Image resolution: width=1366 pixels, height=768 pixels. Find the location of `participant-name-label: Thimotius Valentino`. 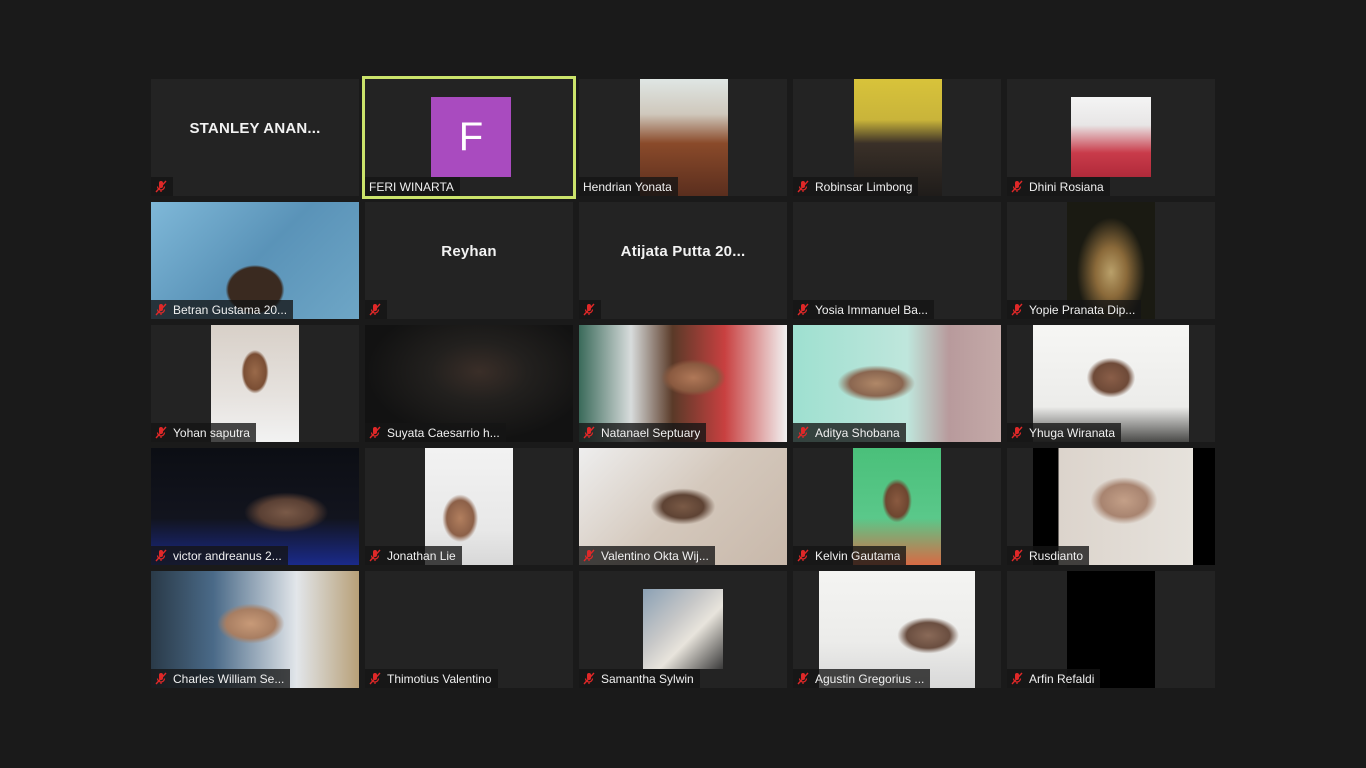

participant-name-label: Thimotius Valentino is located at coordinates (431, 678).